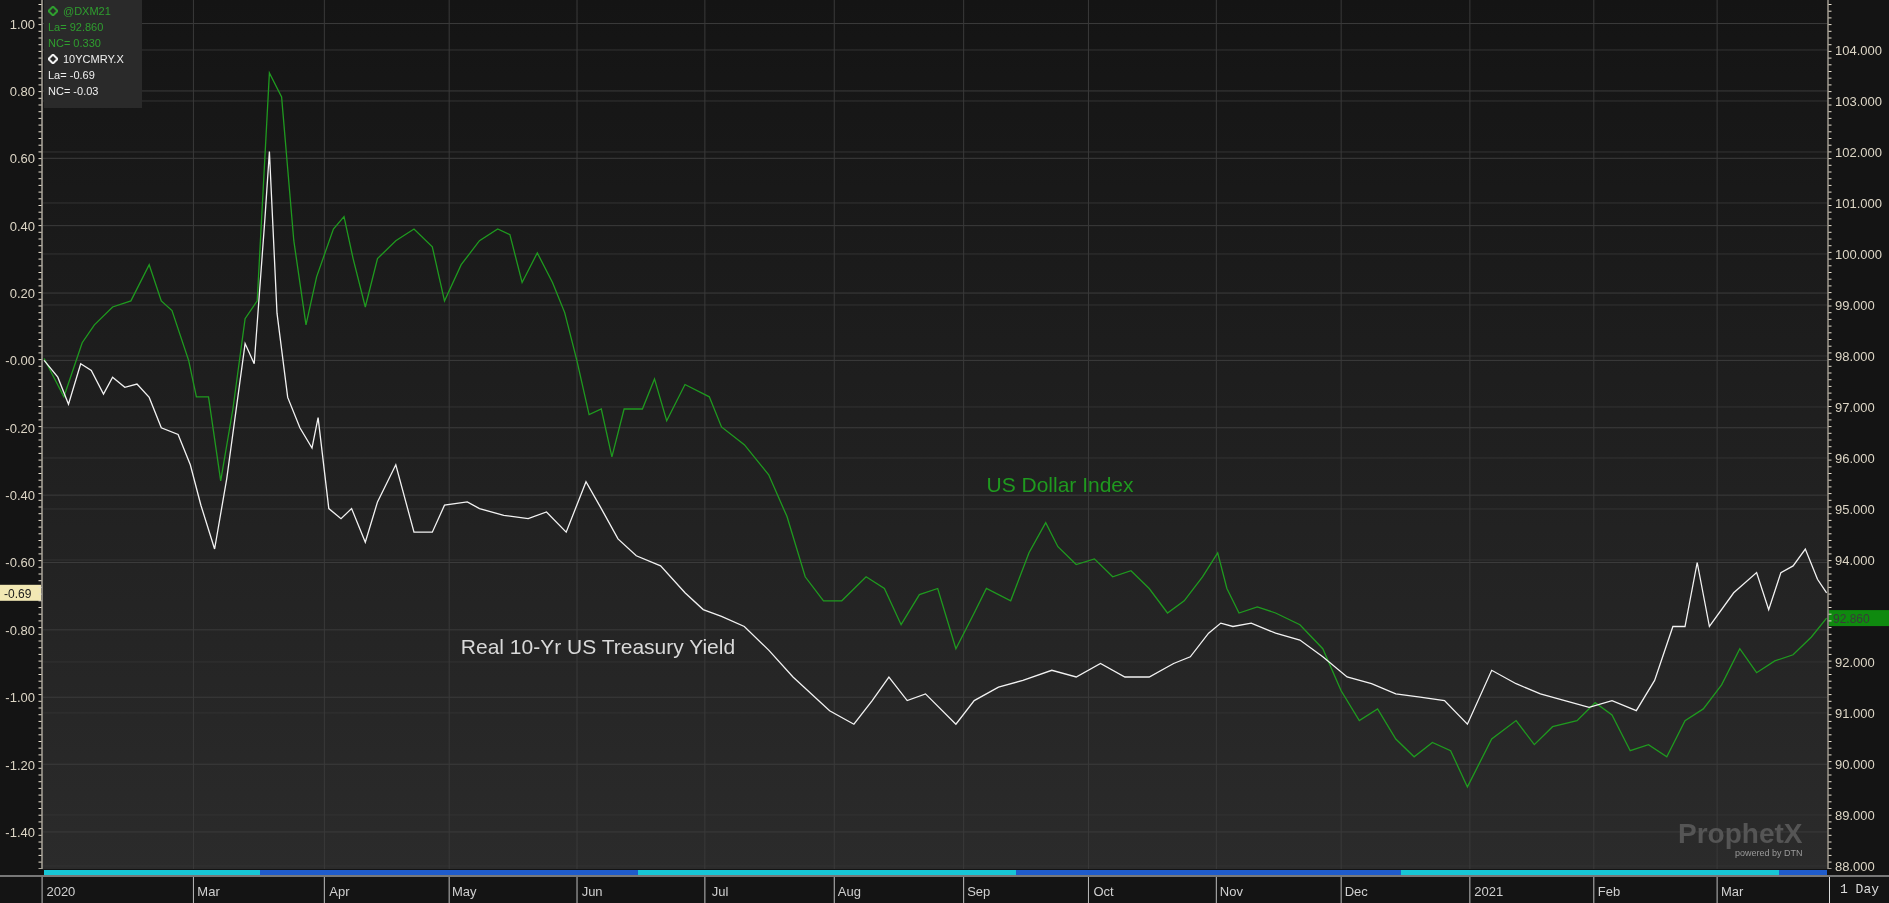 Image resolution: width=1889 pixels, height=903 pixels. Describe the element at coordinates (20, 563) in the screenshot. I see `axis-label: -0.60` at that location.